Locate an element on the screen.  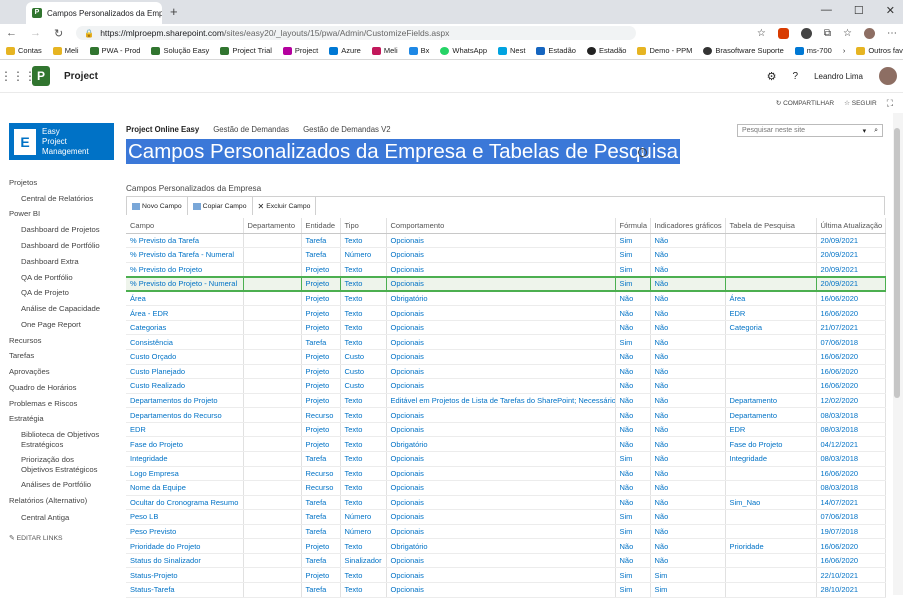
field-name-link: Consistência is located at coordinates (185, 342).